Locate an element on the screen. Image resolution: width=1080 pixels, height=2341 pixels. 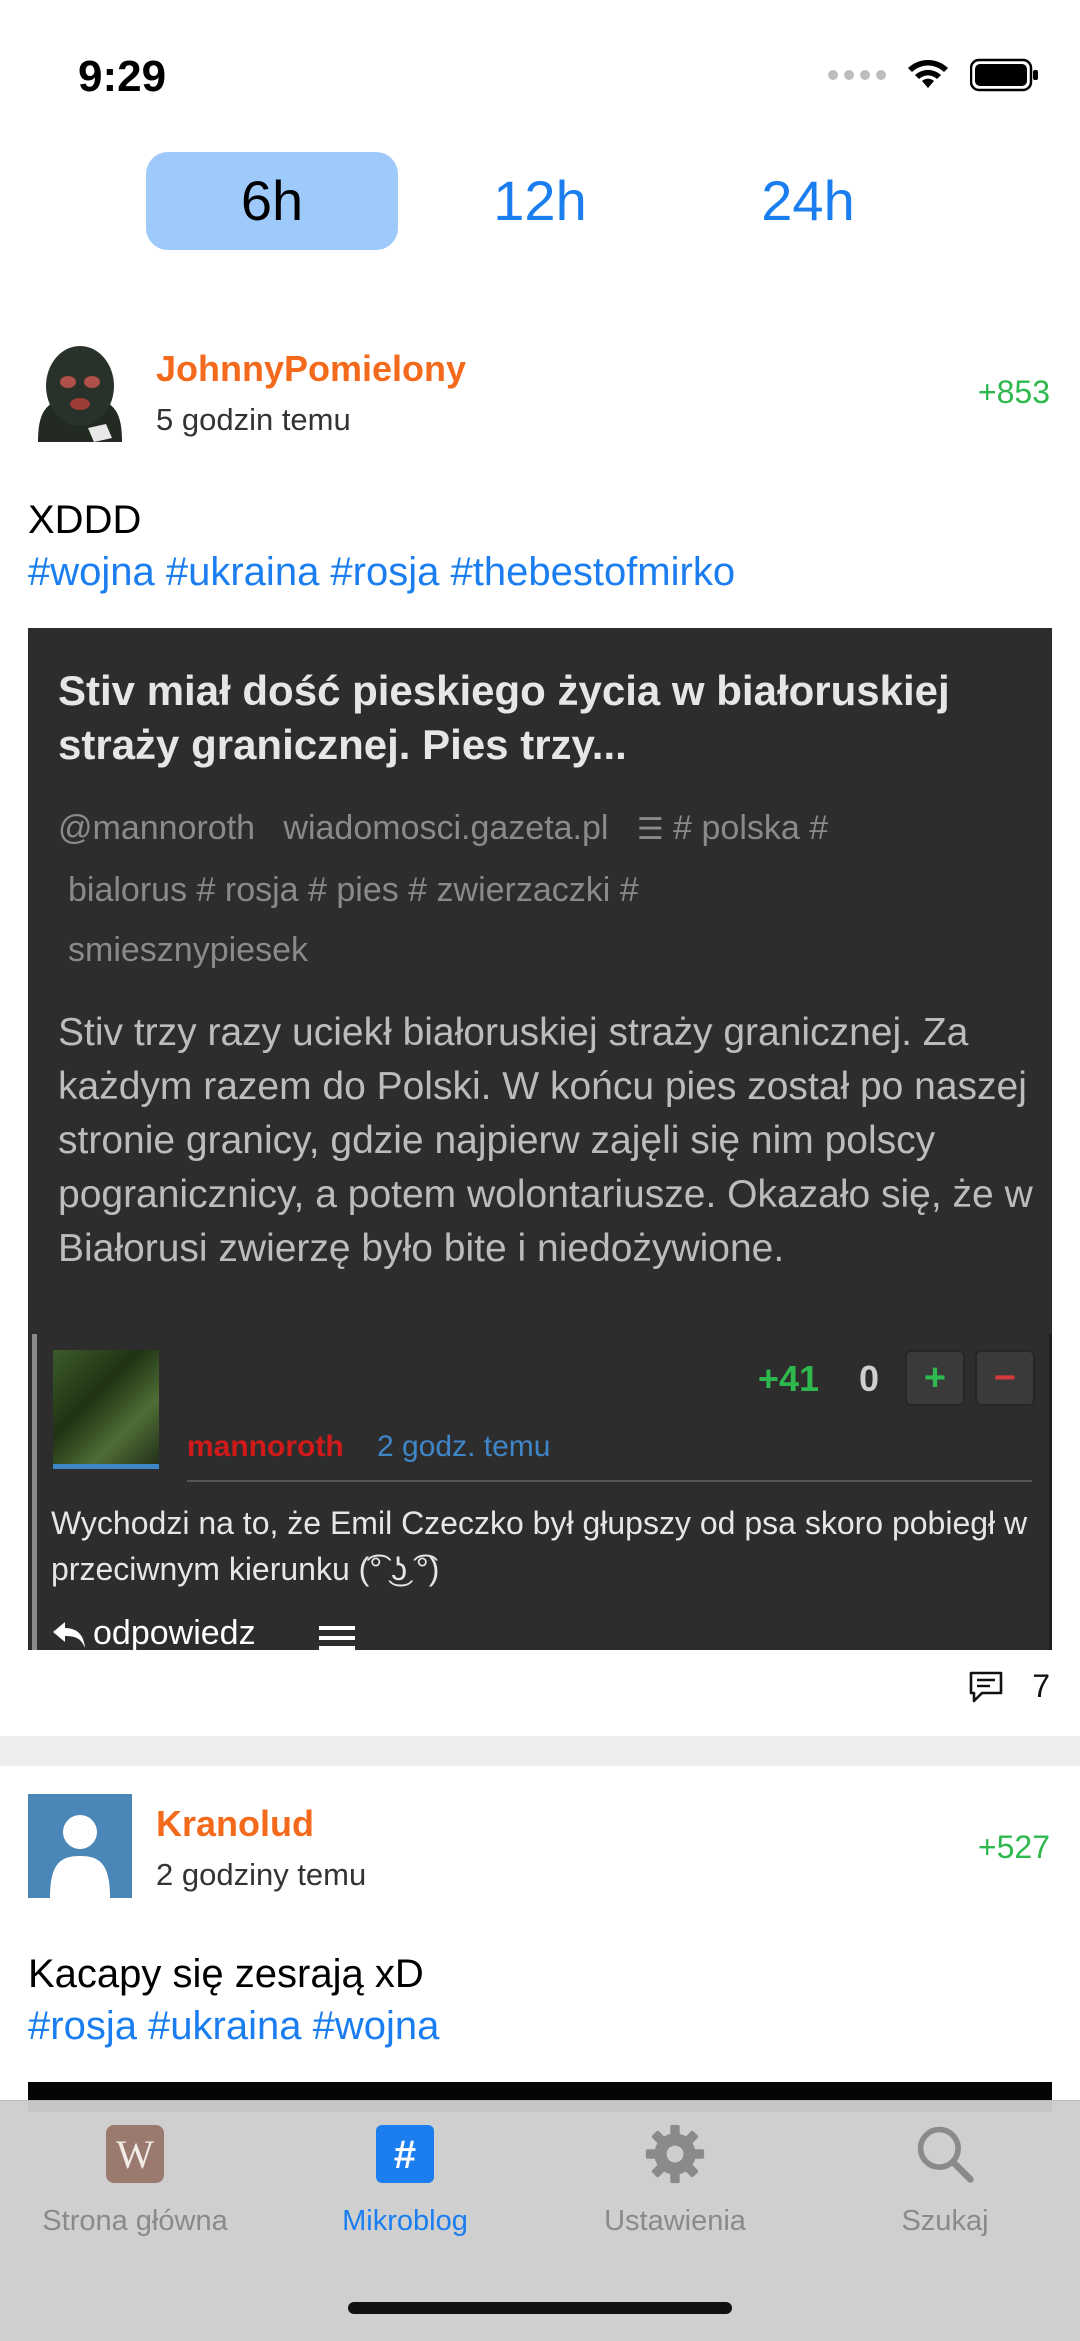
comment-icon is located at coordinates (986, 1686).